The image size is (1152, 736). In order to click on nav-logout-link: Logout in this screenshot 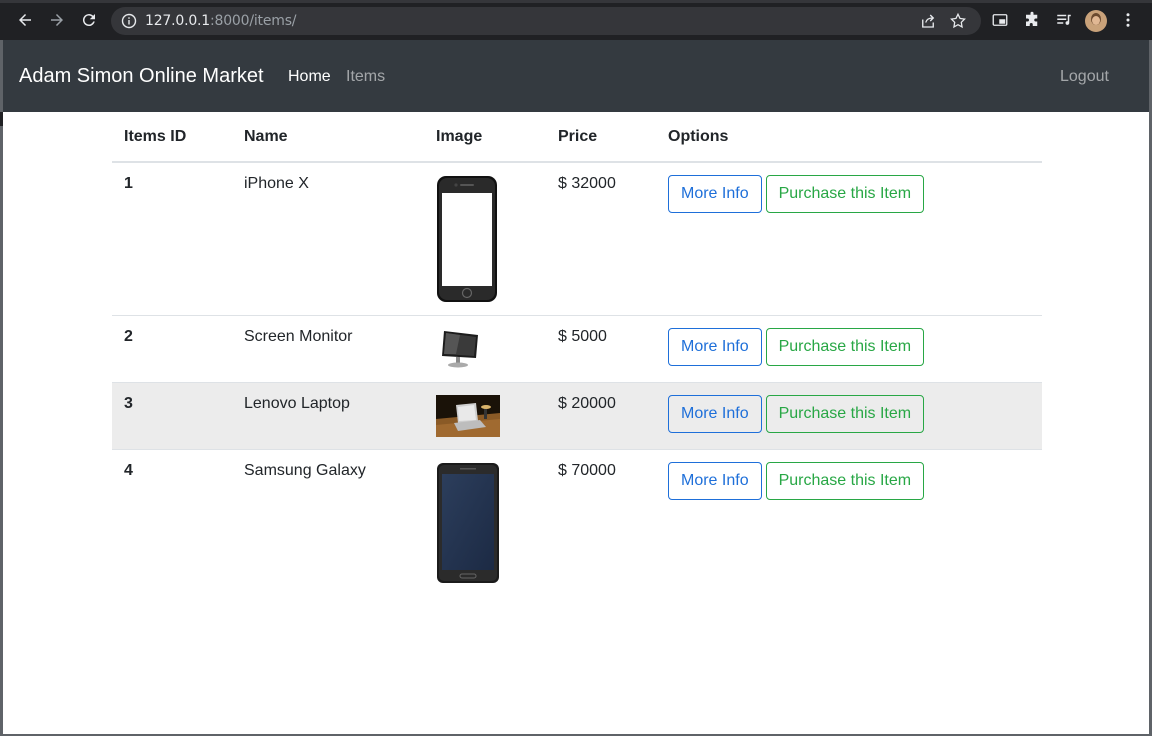, I will do `click(1084, 77)`.